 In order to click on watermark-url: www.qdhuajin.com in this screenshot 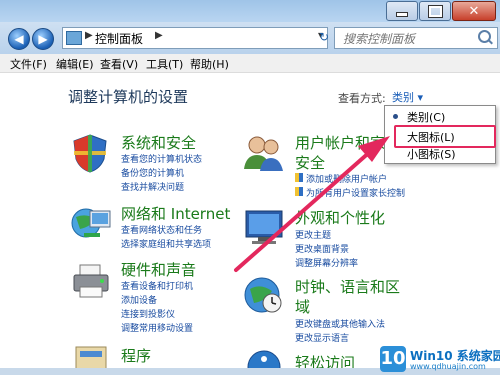, I will do `click(448, 366)`.